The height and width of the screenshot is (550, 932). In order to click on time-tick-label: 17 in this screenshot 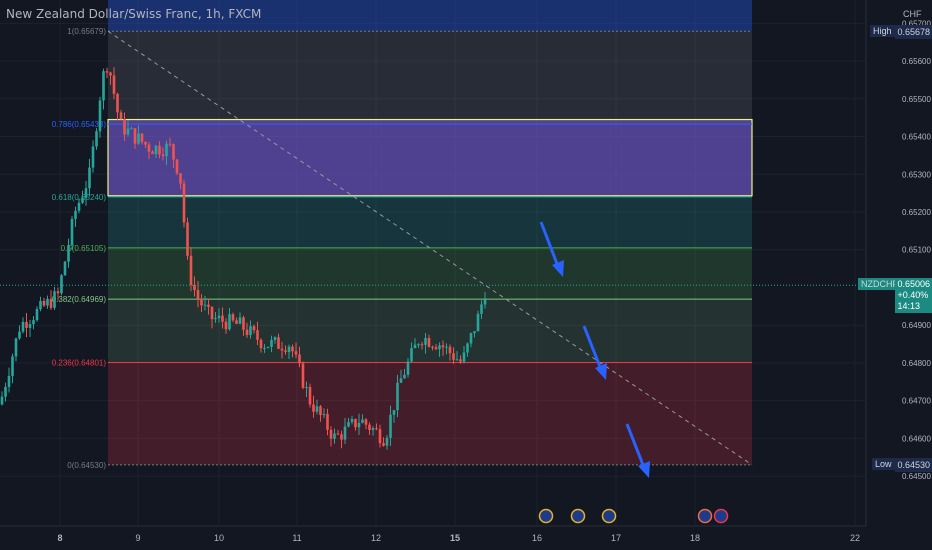, I will do `click(616, 538)`.